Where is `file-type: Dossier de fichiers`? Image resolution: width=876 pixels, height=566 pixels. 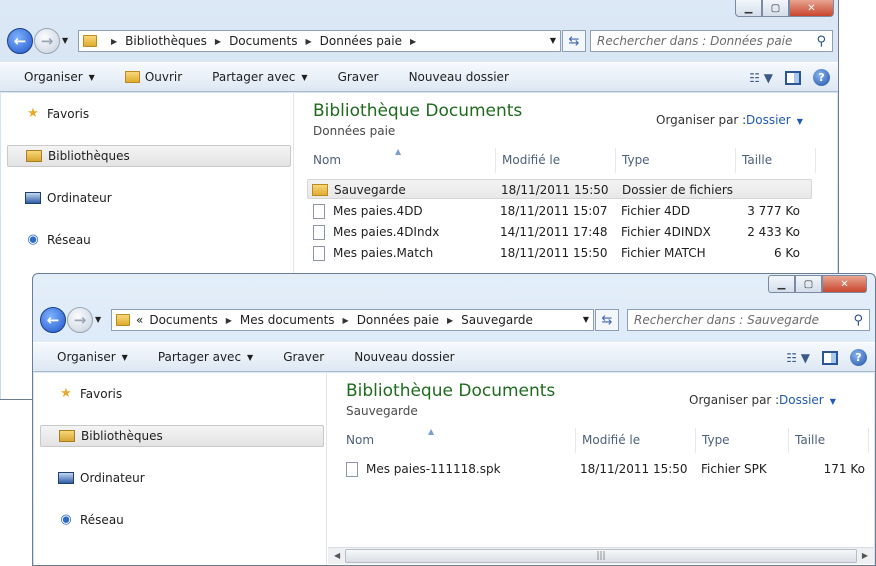
file-type: Dossier de fichiers is located at coordinates (678, 190).